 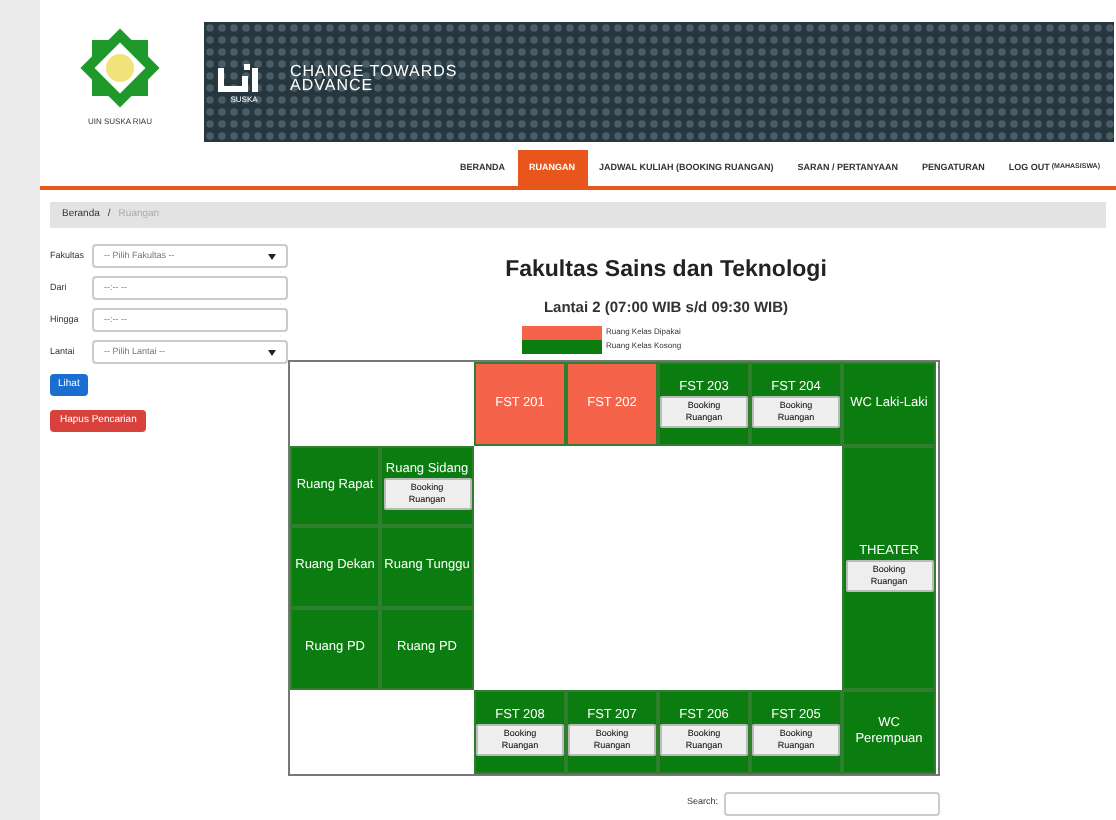 What do you see at coordinates (374, 78) in the screenshot?
I see `slogan: CHANGE TOWARDS ADVANCE` at bounding box center [374, 78].